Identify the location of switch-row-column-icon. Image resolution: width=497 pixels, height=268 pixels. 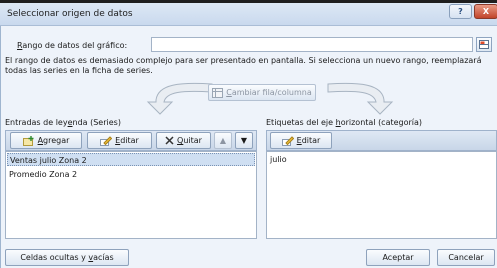
(218, 92).